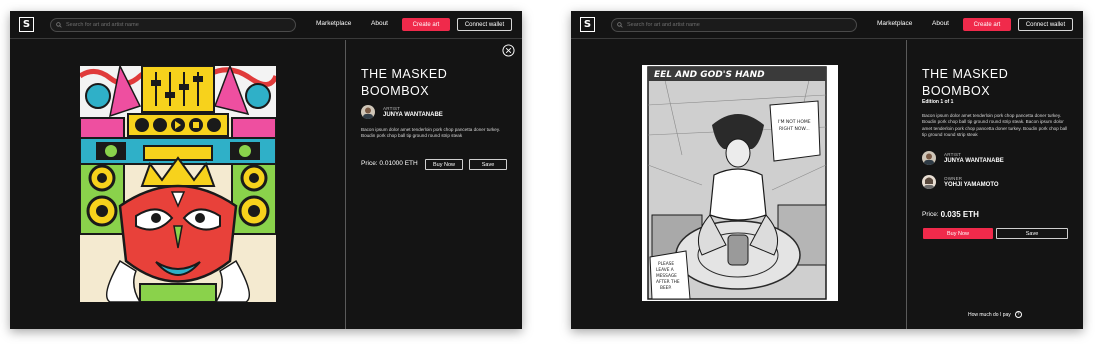 Image resolution: width=1100 pixels, height=347 pixels. What do you see at coordinates (989, 314) in the screenshot?
I see `help-text: How much do I pay` at bounding box center [989, 314].